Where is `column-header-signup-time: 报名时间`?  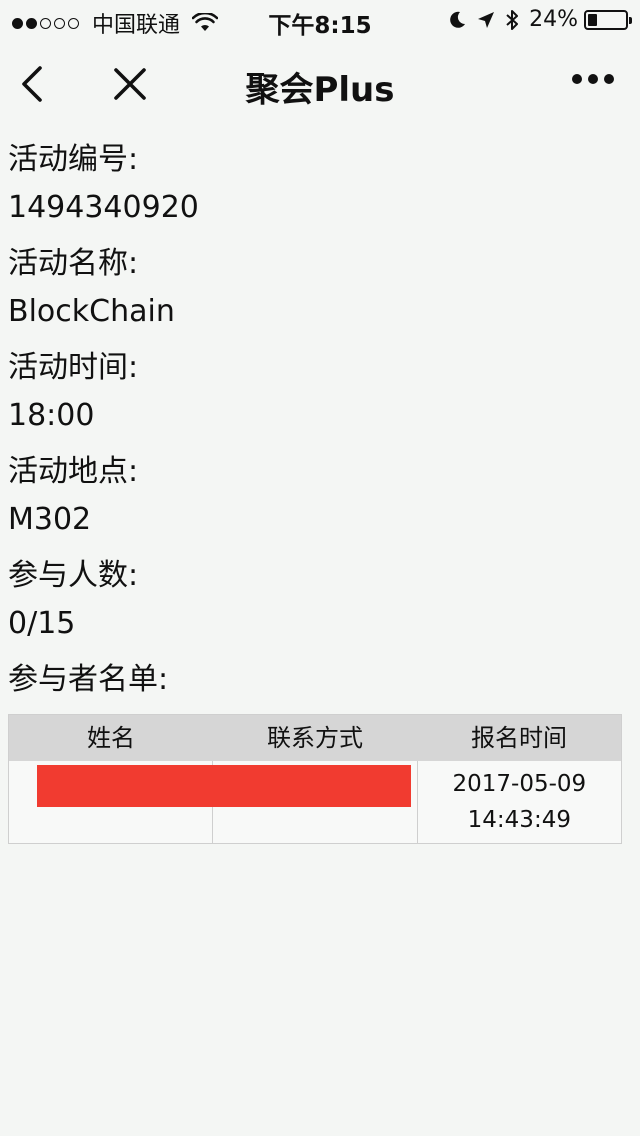 column-header-signup-time: 报名时间 is located at coordinates (519, 738).